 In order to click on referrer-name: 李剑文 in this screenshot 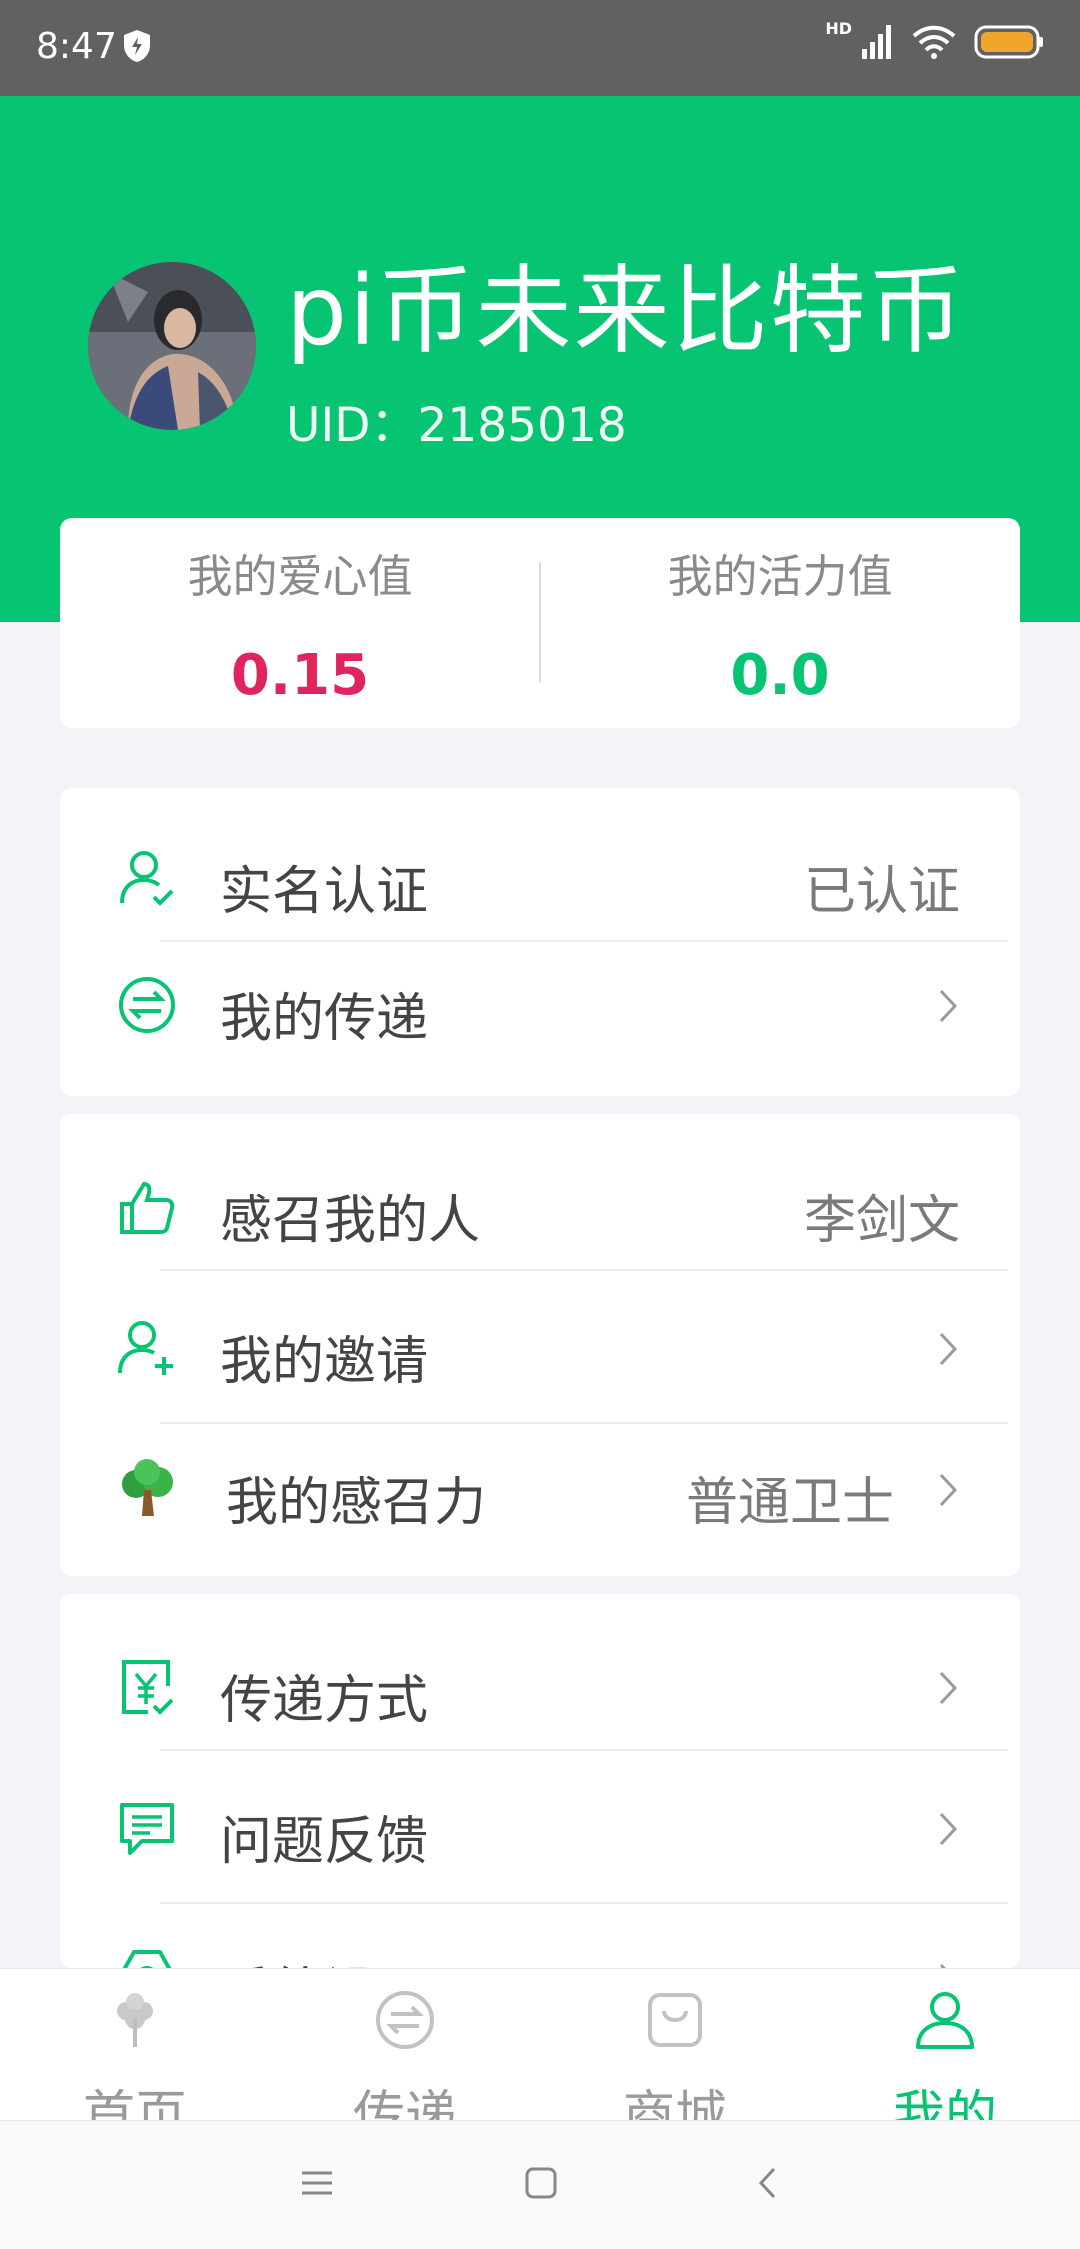, I will do `click(881, 1221)`.